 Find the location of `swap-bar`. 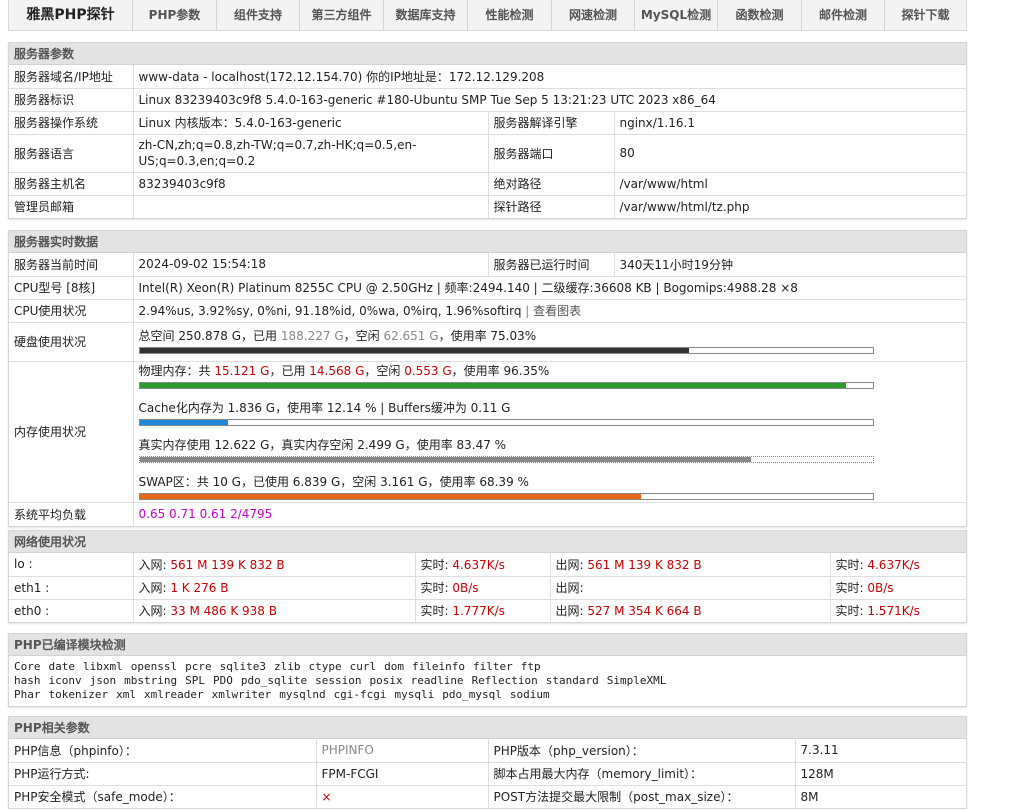

swap-bar is located at coordinates (506, 496).